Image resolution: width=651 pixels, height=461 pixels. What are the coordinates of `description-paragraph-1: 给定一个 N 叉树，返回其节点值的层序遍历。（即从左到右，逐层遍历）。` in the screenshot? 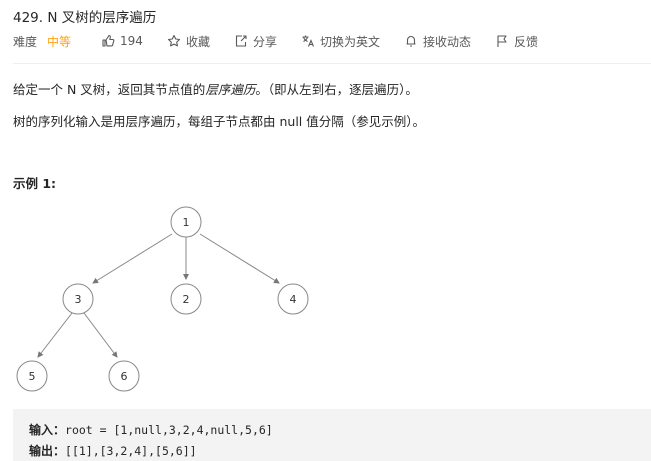 It's located at (215, 88).